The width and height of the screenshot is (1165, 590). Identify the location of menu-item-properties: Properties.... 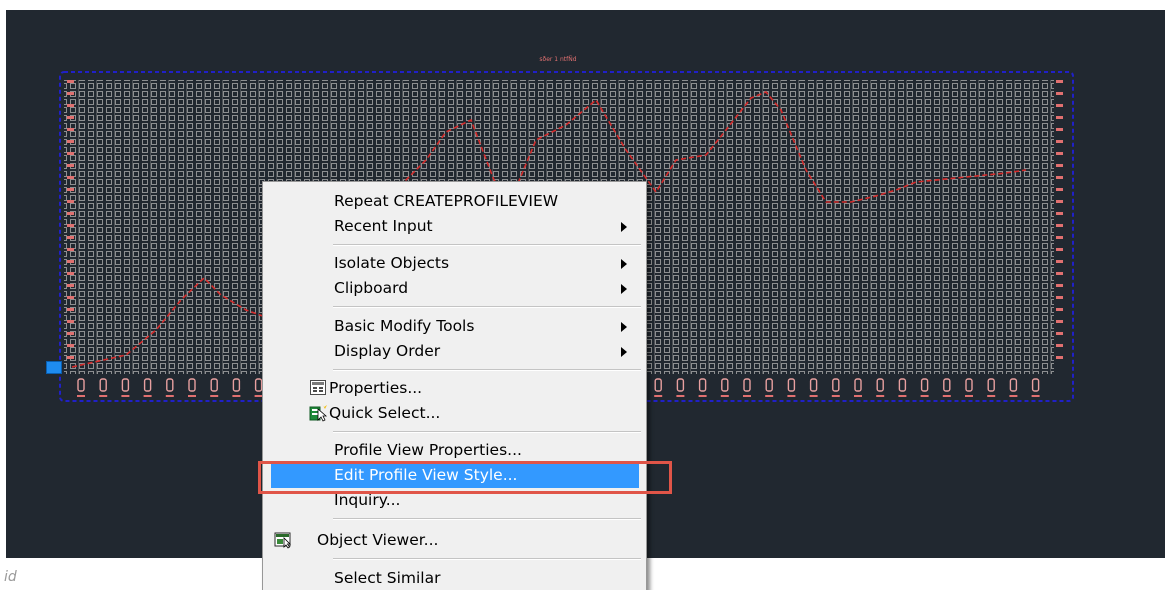
(455, 388).